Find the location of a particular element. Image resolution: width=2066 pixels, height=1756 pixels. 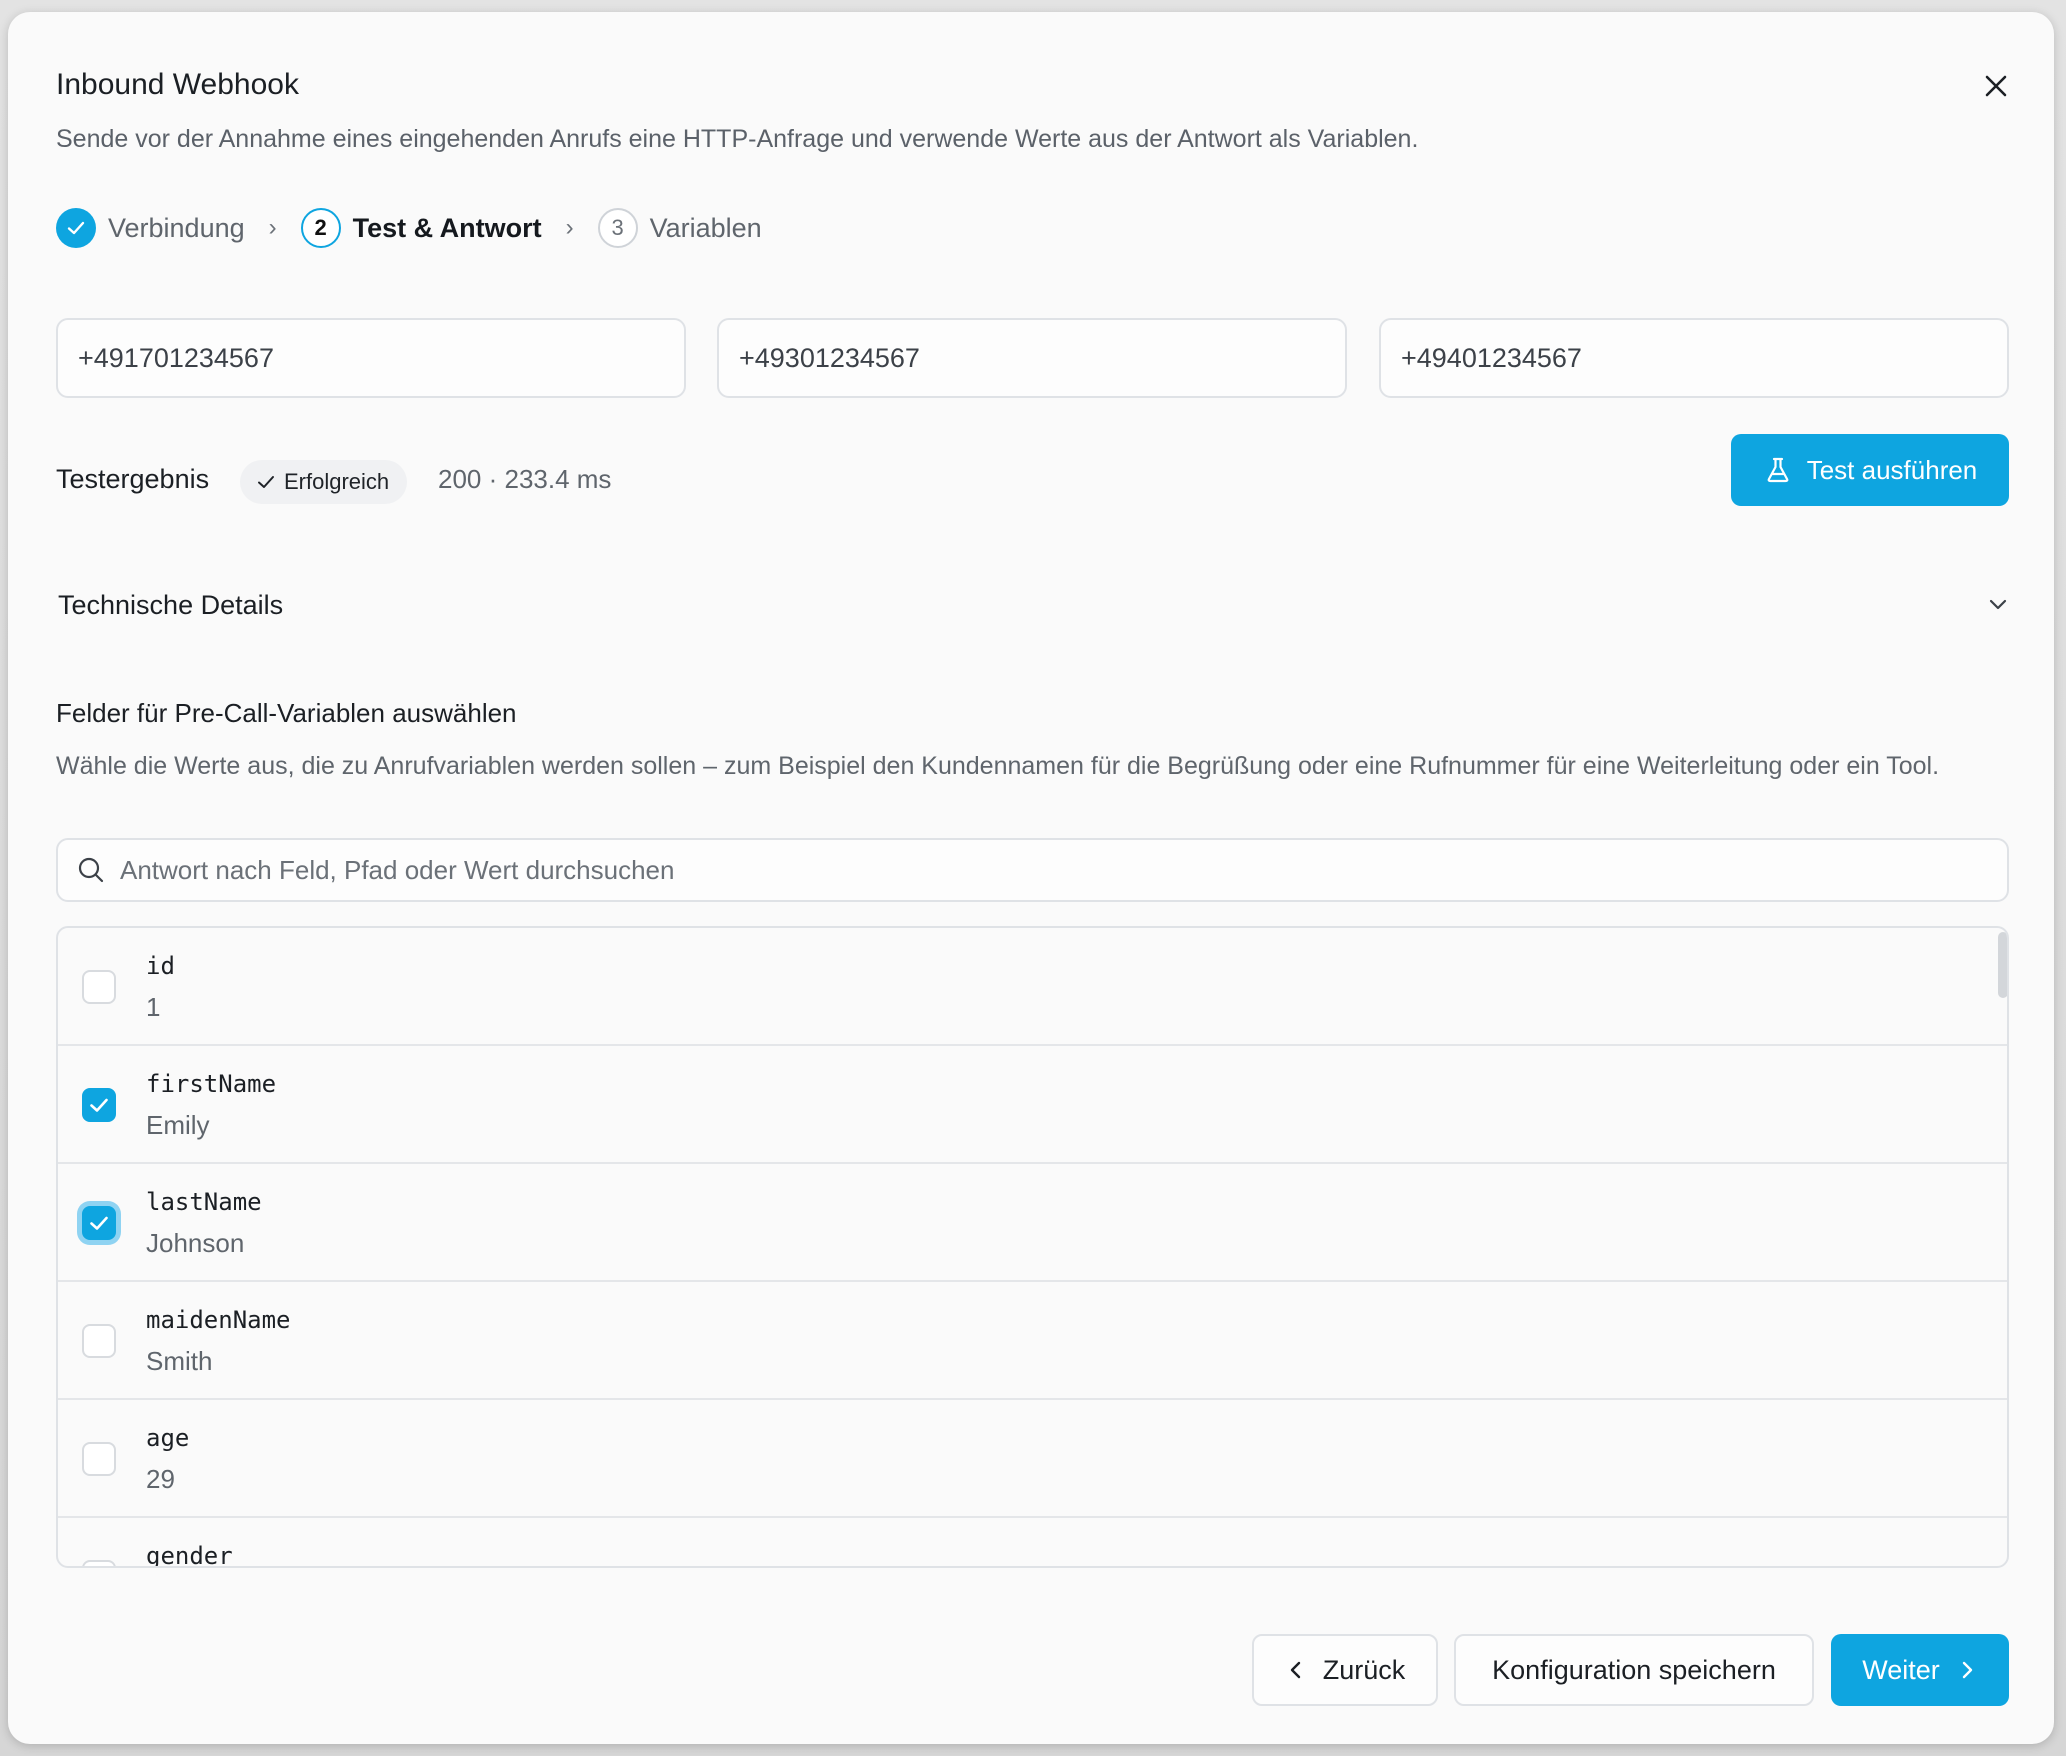

back-button: Zurück is located at coordinates (1345, 1670).